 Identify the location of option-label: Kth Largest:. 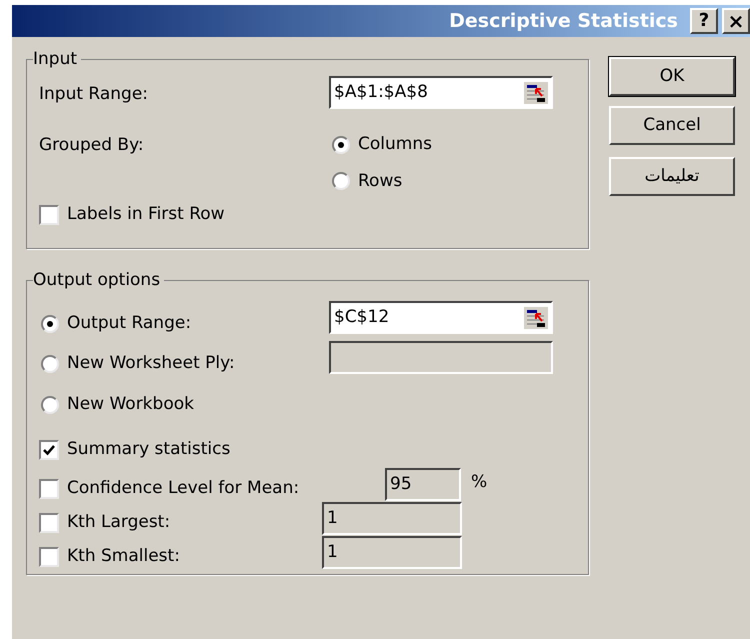
(118, 522).